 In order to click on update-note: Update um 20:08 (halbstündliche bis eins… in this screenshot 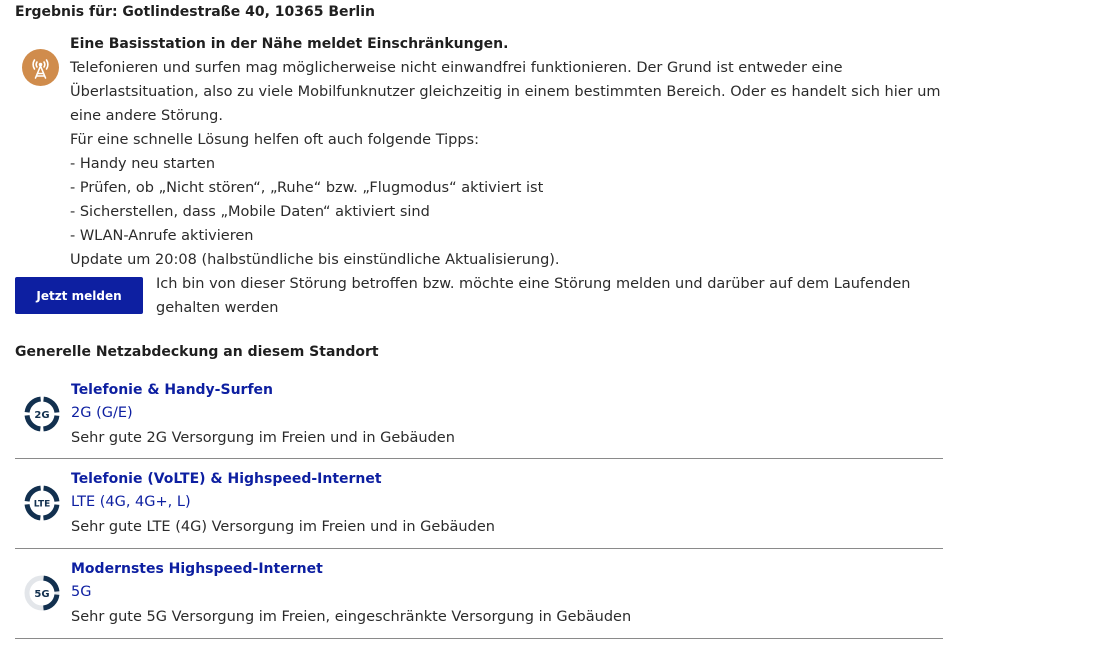, I will do `click(315, 260)`.